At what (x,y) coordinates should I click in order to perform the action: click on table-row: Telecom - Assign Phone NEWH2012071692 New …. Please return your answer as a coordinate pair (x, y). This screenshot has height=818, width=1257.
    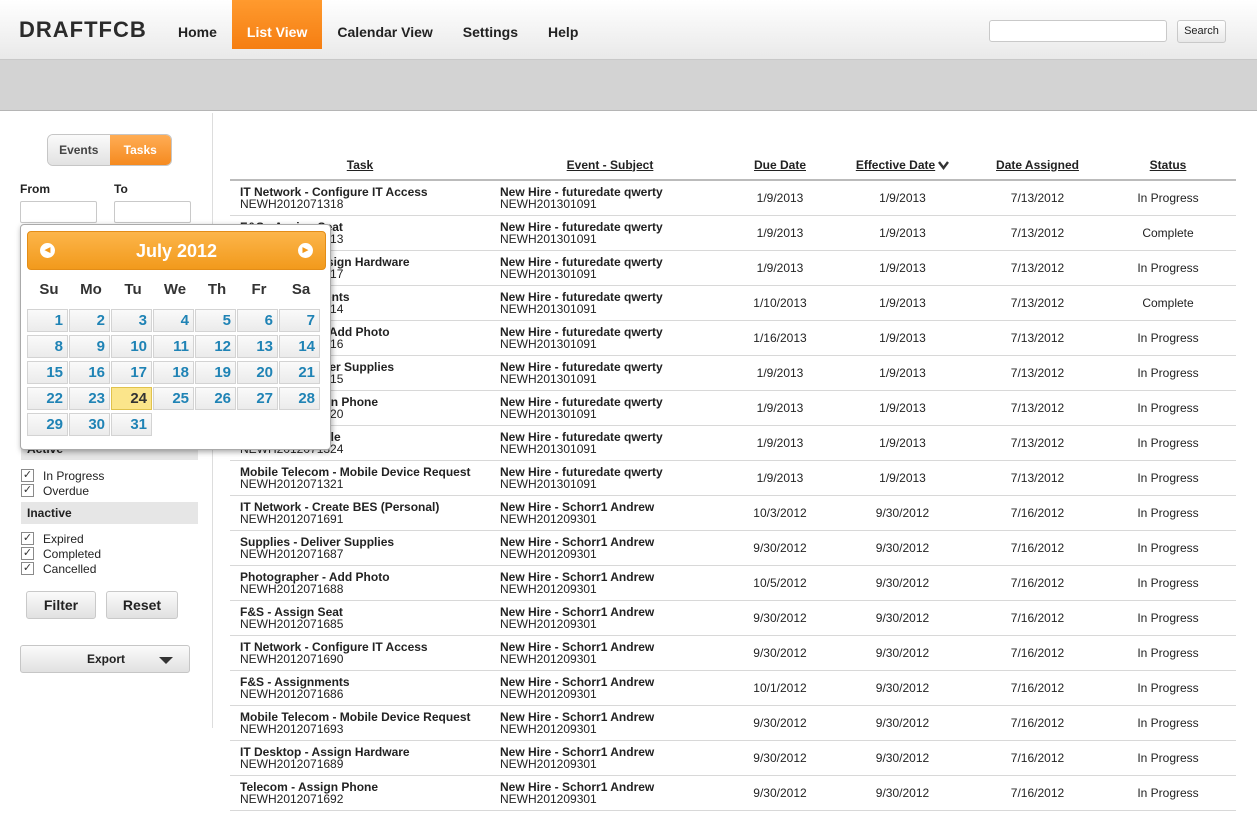
    Looking at the image, I should click on (733, 793).